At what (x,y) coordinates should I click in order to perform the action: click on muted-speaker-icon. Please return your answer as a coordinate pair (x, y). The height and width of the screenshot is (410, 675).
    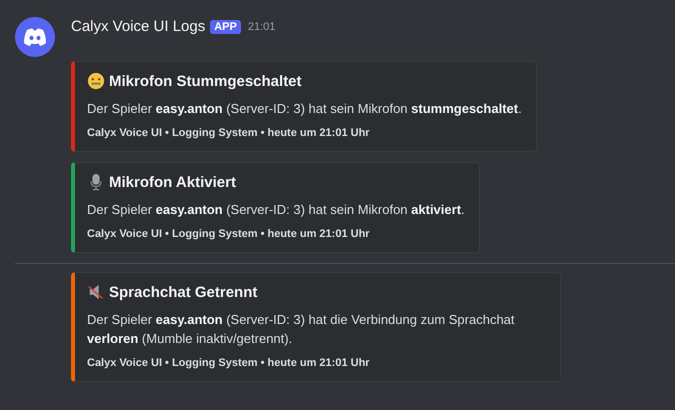
    Looking at the image, I should click on (96, 292).